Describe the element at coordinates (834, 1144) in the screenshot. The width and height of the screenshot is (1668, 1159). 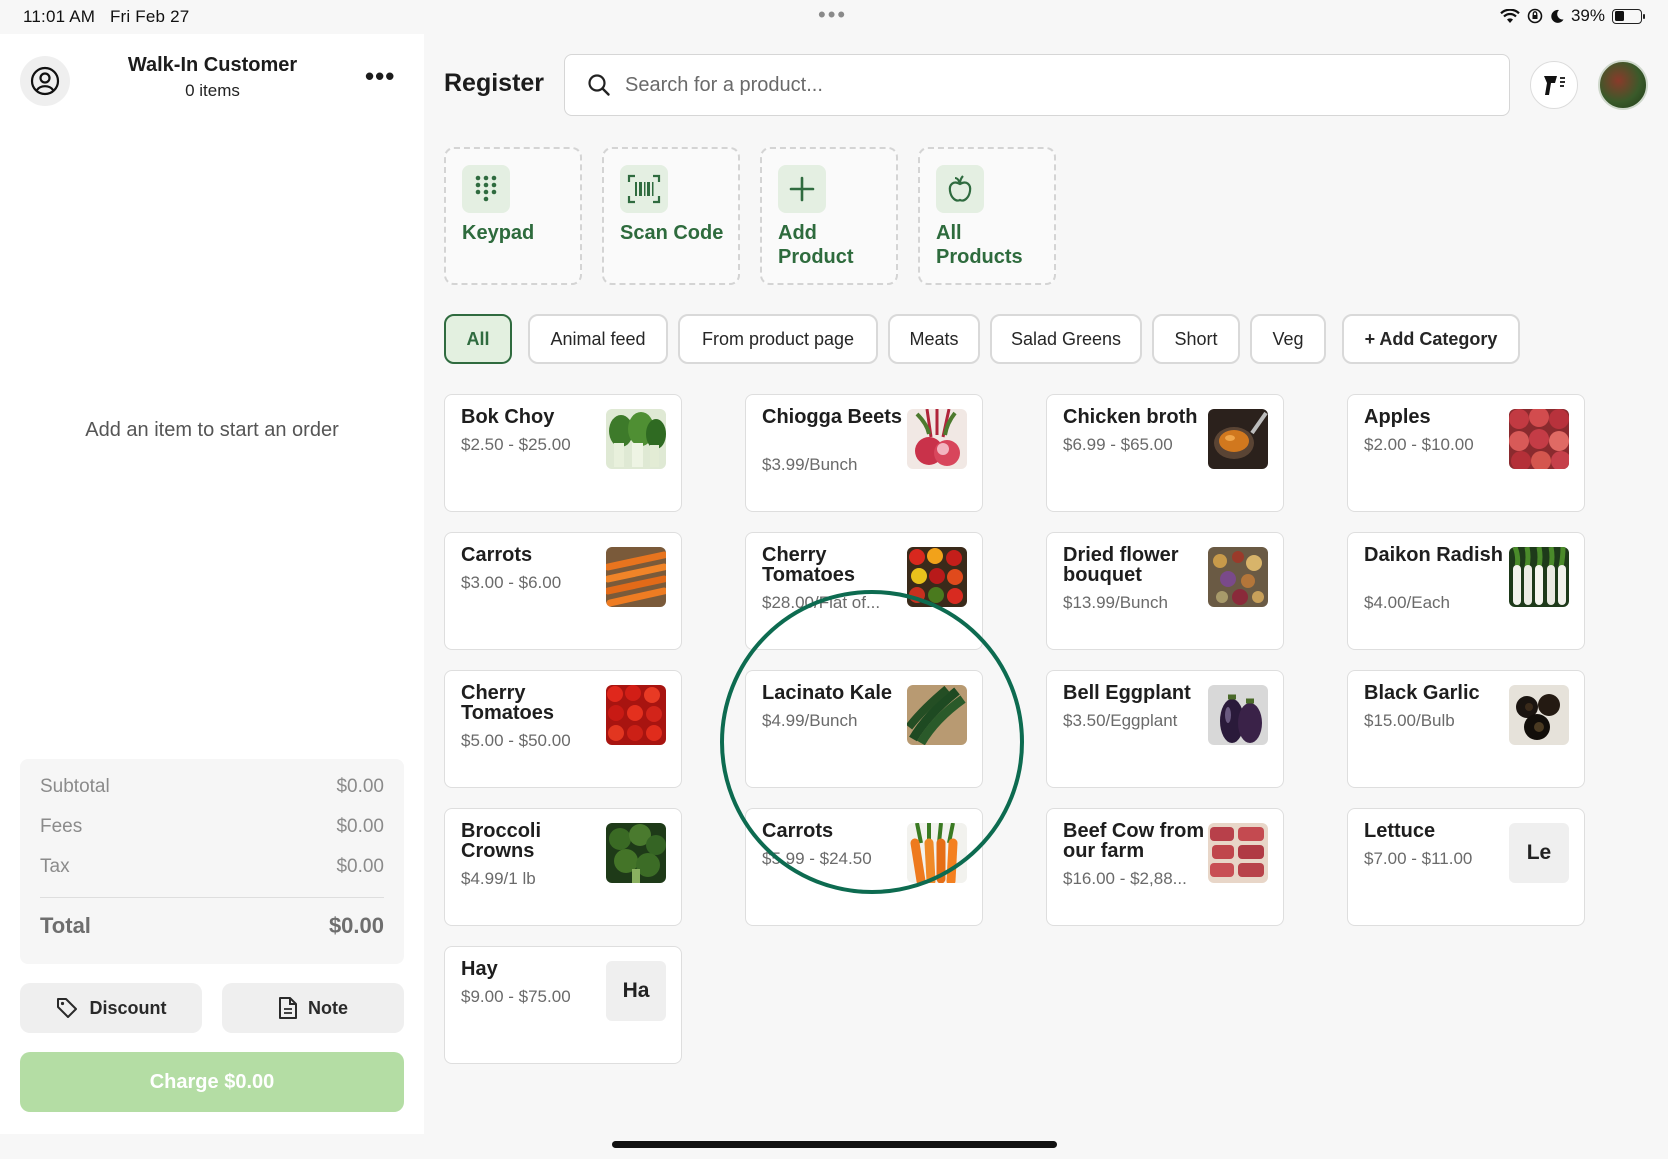
I see `home-indicator` at that location.